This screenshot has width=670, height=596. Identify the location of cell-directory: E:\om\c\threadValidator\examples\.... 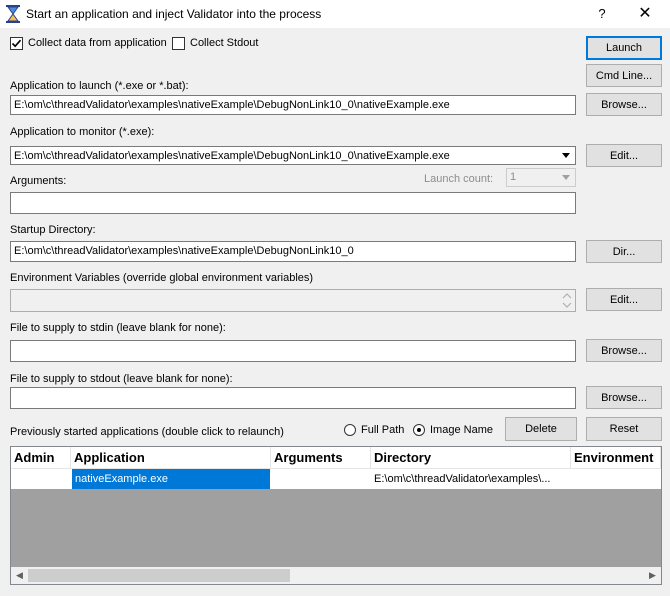
(462, 479).